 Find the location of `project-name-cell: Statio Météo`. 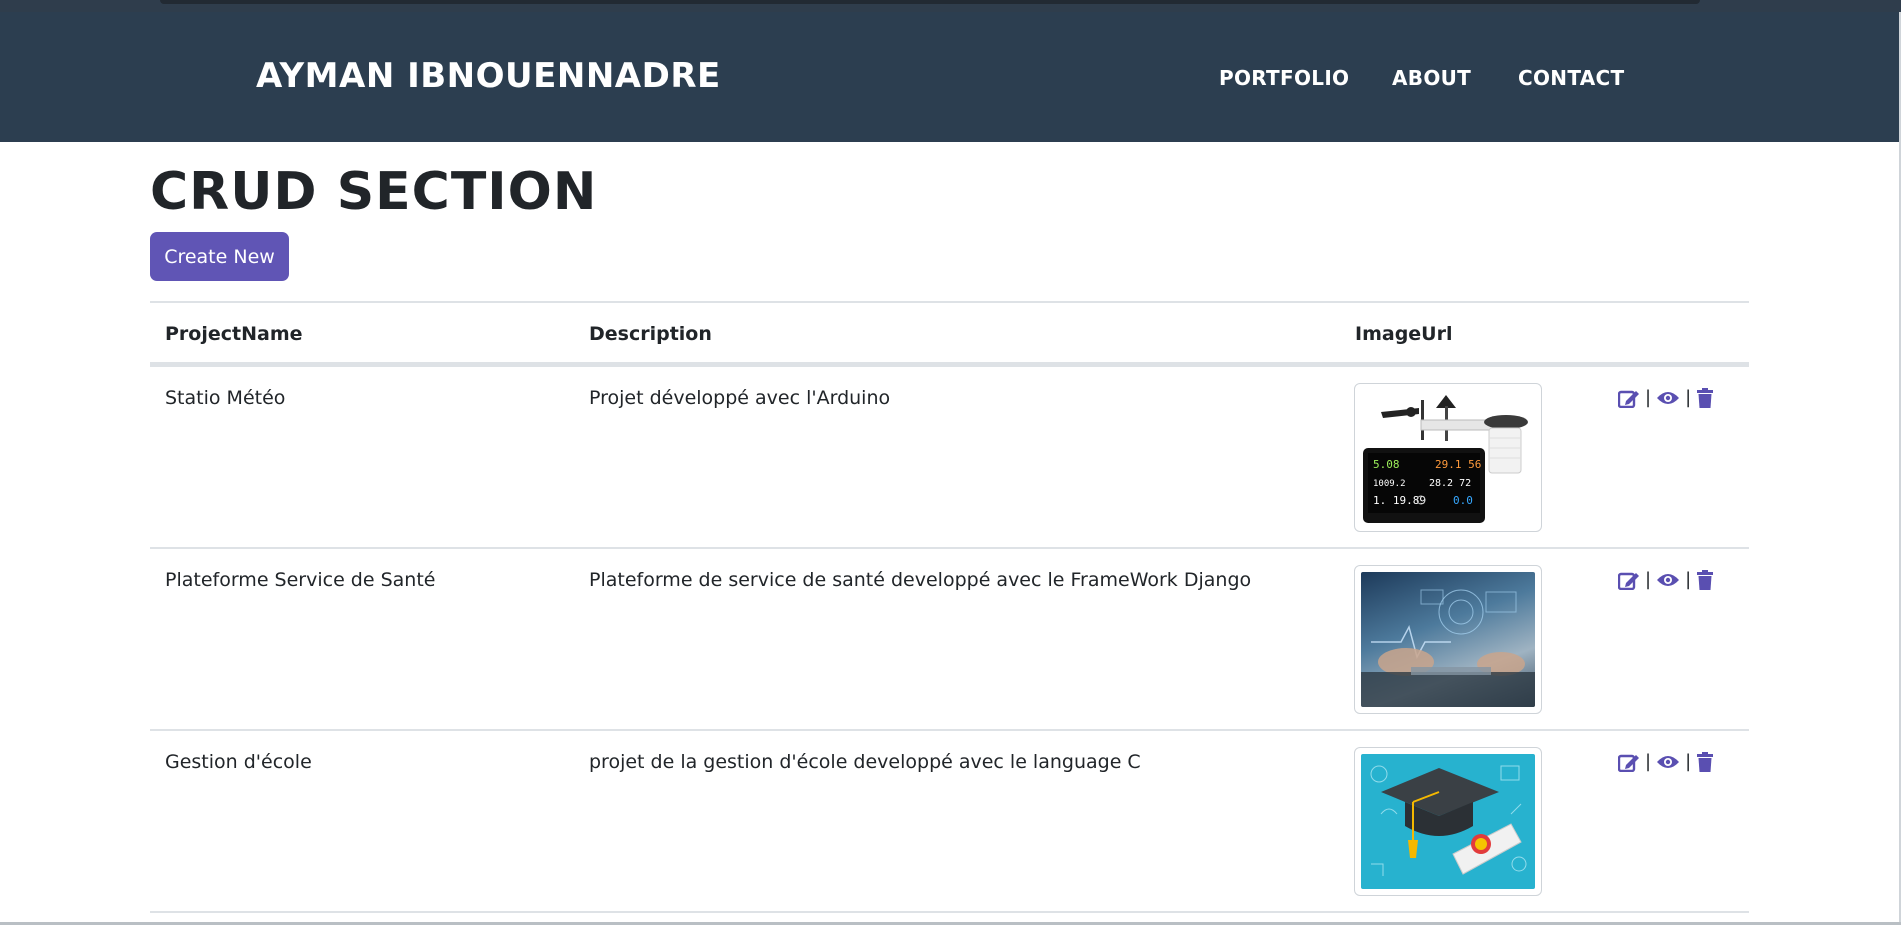

project-name-cell: Statio Météo is located at coordinates (225, 398).